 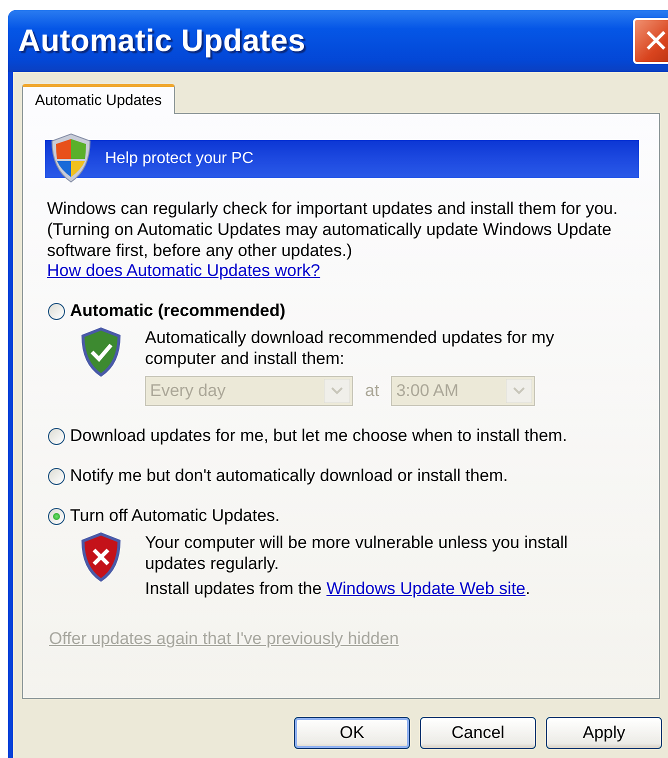 I want to click on window-title: Automatic Updates, so click(x=162, y=41).